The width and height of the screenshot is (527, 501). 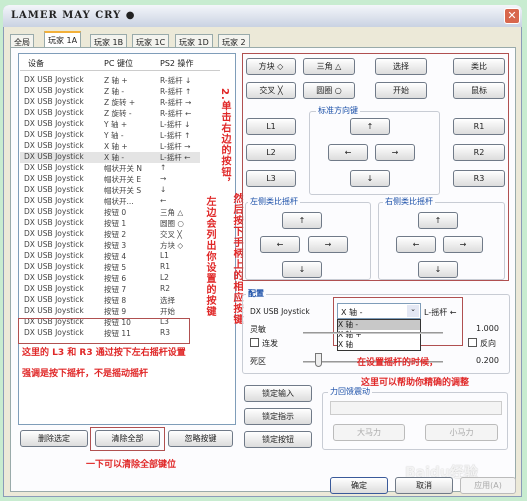 What do you see at coordinates (109, 41) in the screenshot?
I see `tab-player-1b: 玩家 1B` at bounding box center [109, 41].